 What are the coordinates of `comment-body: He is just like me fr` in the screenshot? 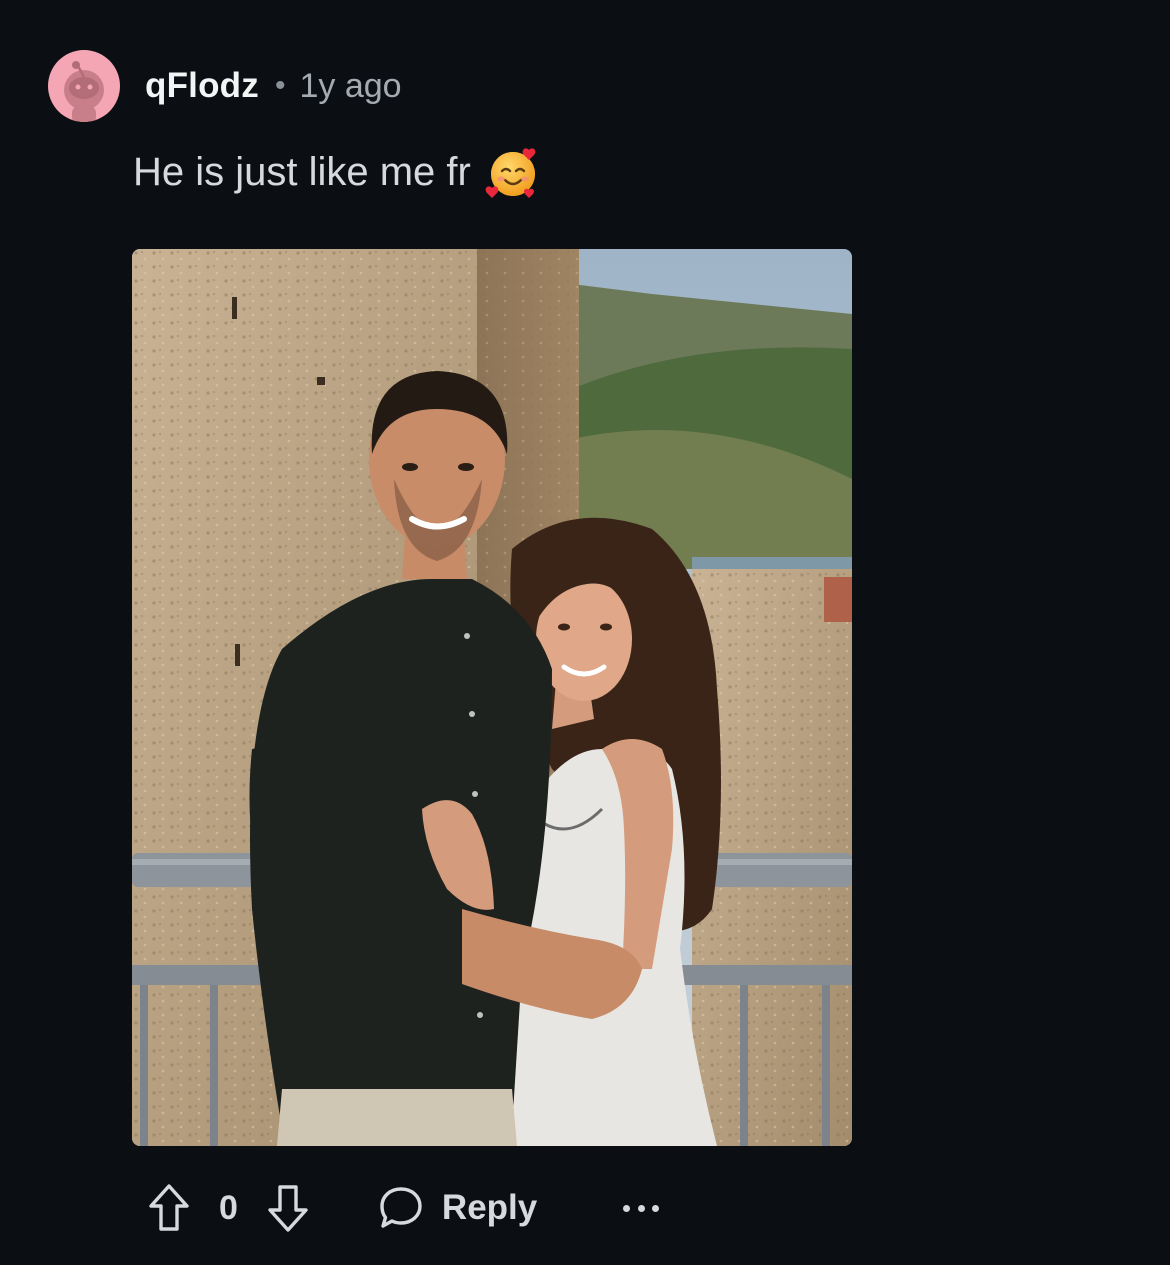 It's located at (337, 172).